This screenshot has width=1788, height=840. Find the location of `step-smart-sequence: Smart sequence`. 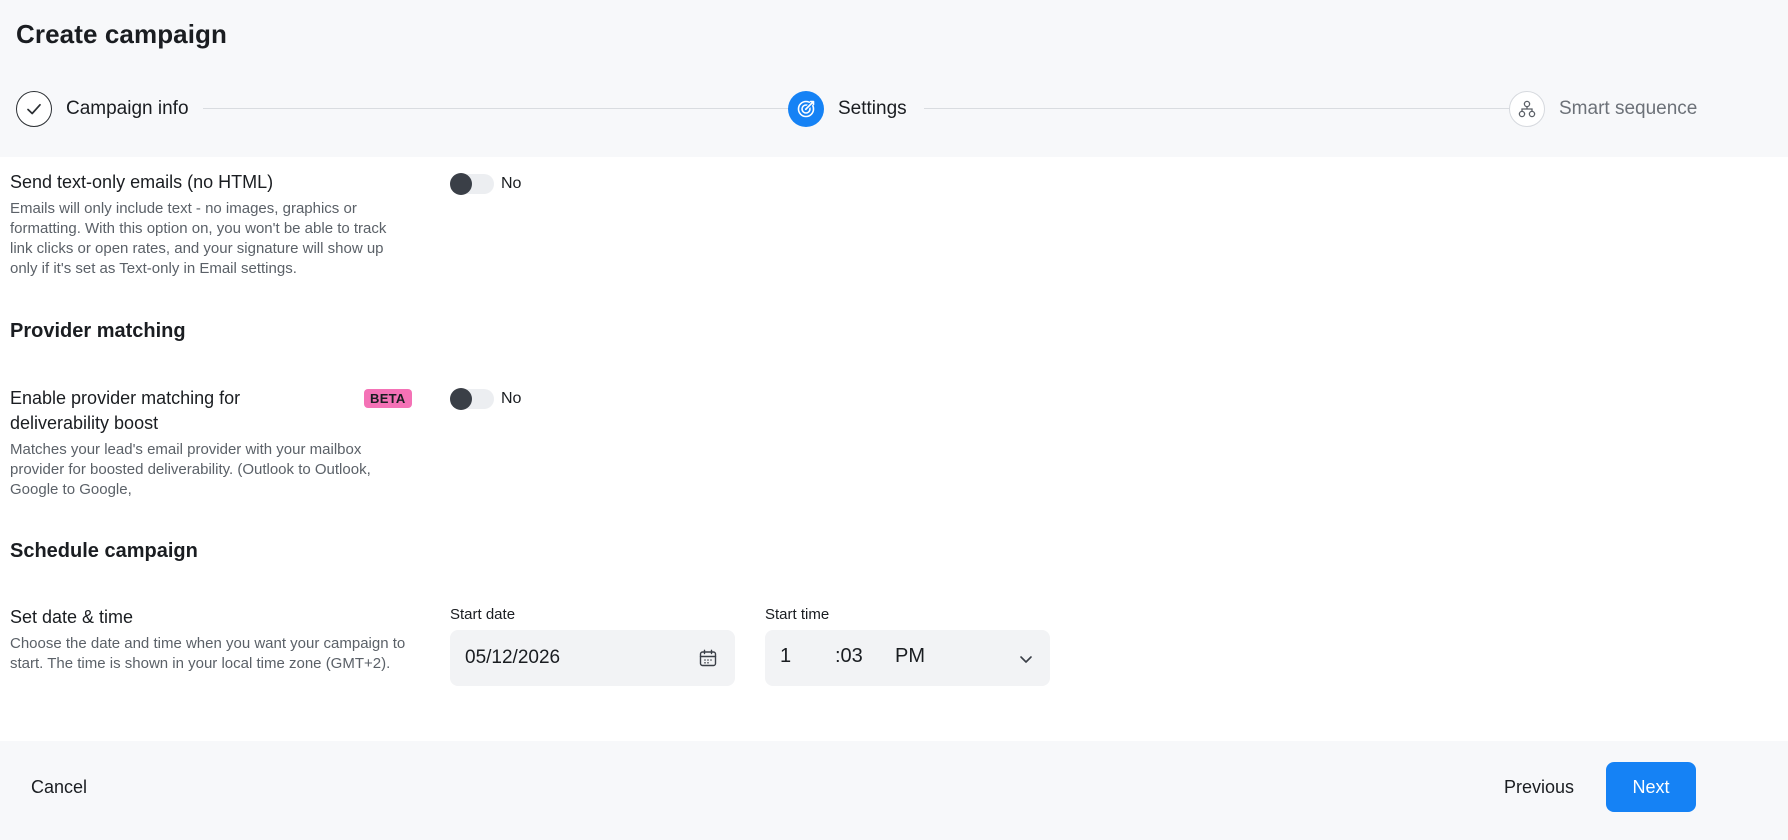

step-smart-sequence: Smart sequence is located at coordinates (1603, 109).